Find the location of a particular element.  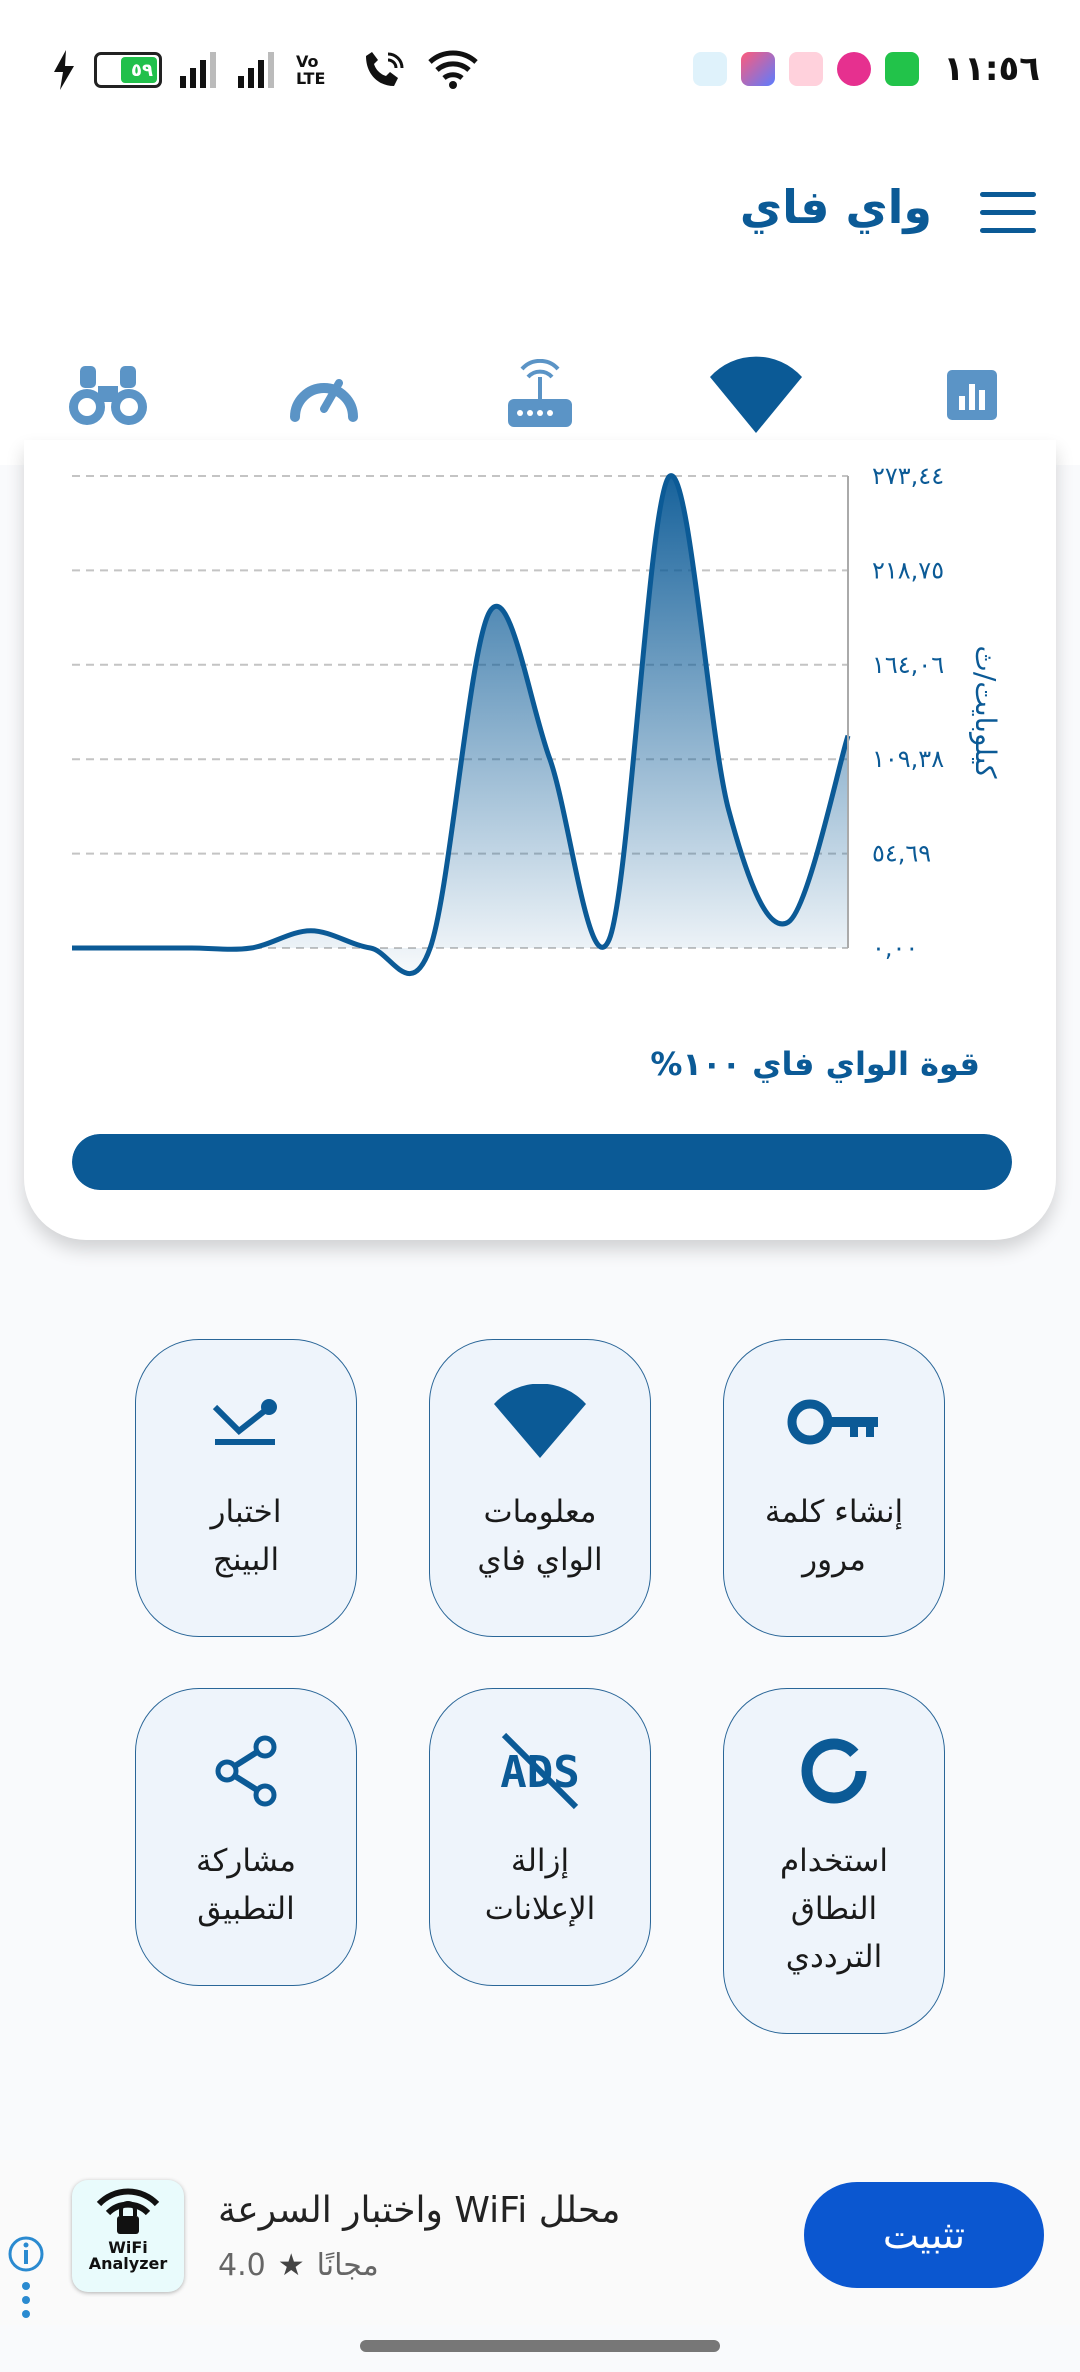

wifi-info-tile: معلومات الواي فاي is located at coordinates (540, 1488).